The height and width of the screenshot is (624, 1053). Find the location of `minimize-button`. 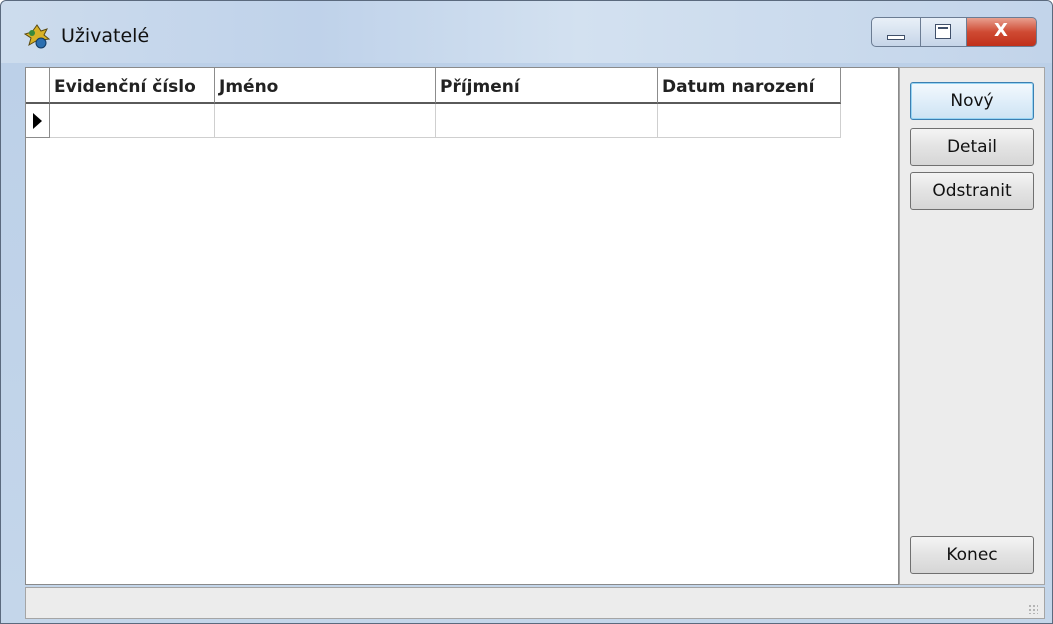

minimize-button is located at coordinates (896, 32).